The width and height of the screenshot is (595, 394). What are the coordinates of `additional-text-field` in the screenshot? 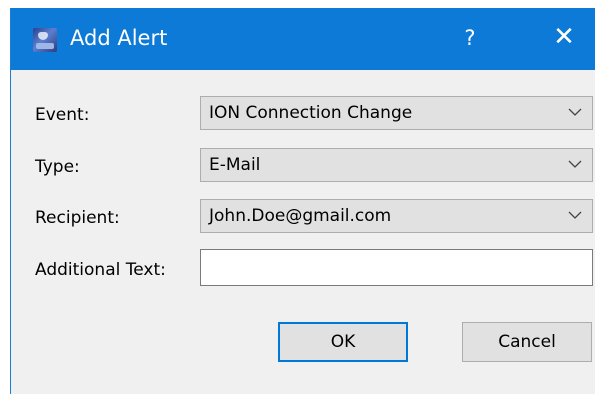 It's located at (396, 267).